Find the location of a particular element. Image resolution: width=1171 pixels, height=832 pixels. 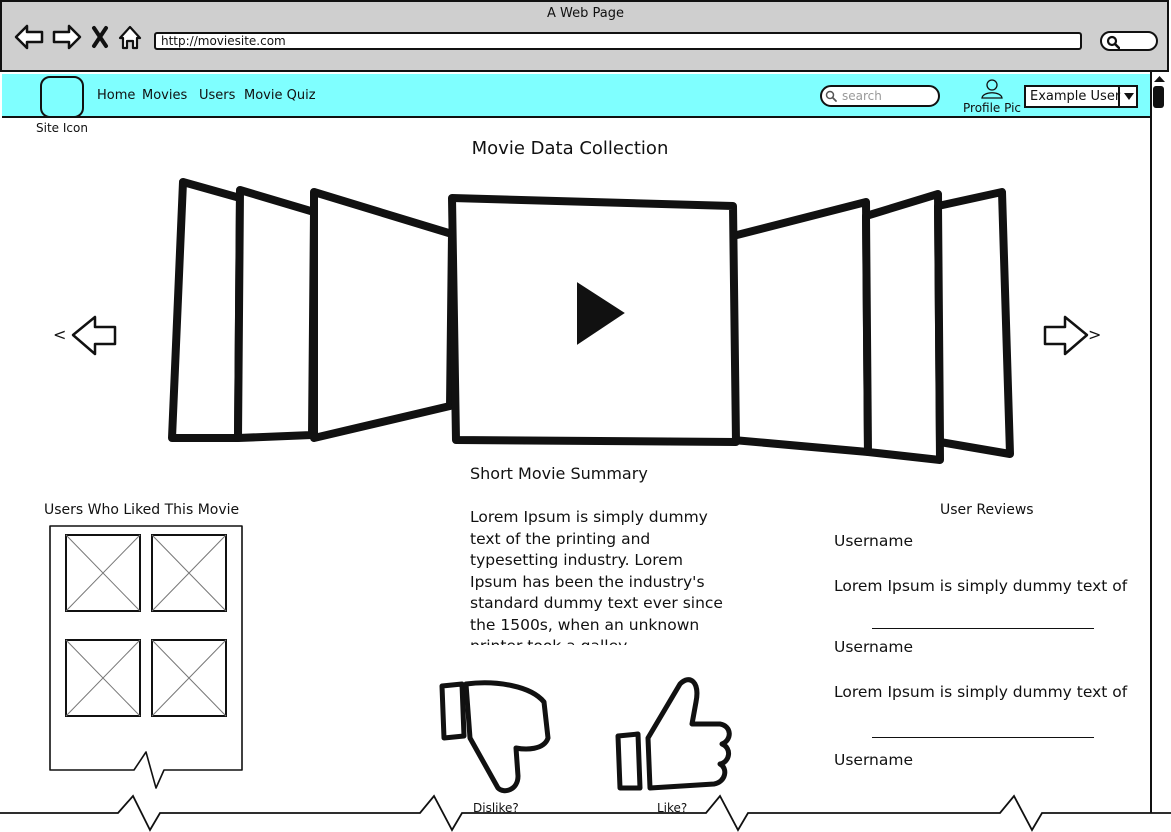

scroll-up-icon is located at coordinates (1159, 79).